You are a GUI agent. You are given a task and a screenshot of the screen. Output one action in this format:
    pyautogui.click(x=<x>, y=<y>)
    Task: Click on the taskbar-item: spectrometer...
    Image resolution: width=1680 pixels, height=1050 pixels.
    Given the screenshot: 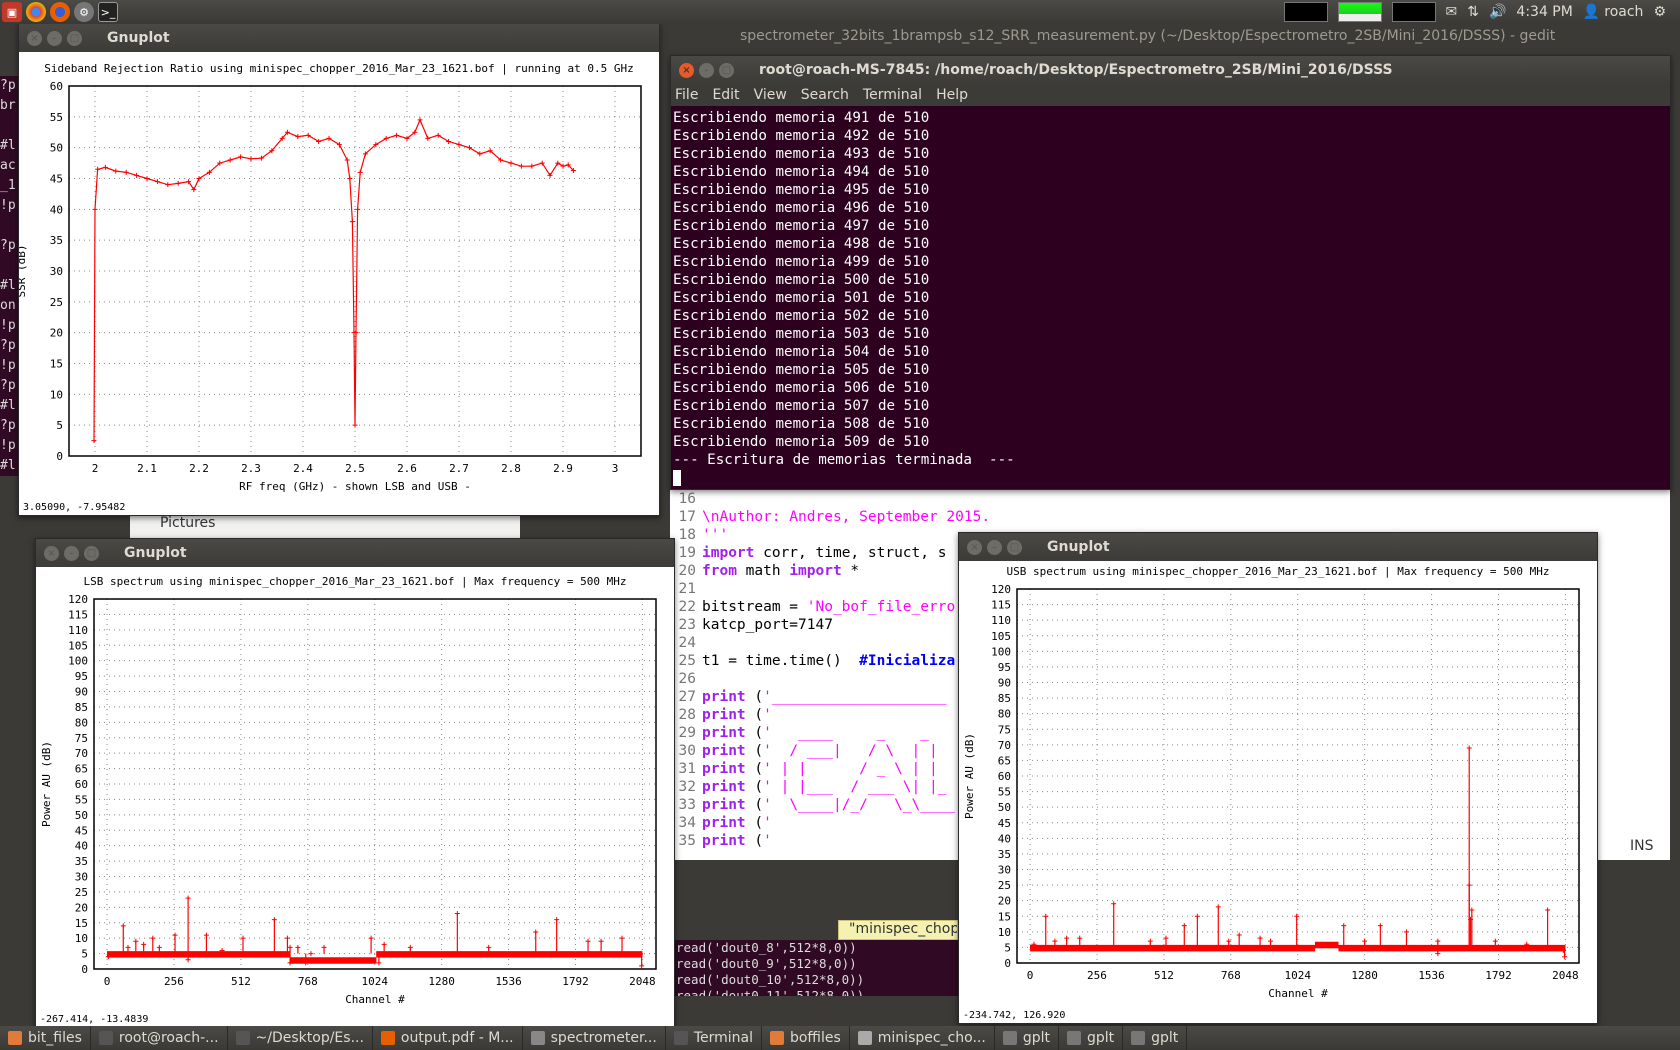 What is the action you would take?
    pyautogui.click(x=594, y=1038)
    